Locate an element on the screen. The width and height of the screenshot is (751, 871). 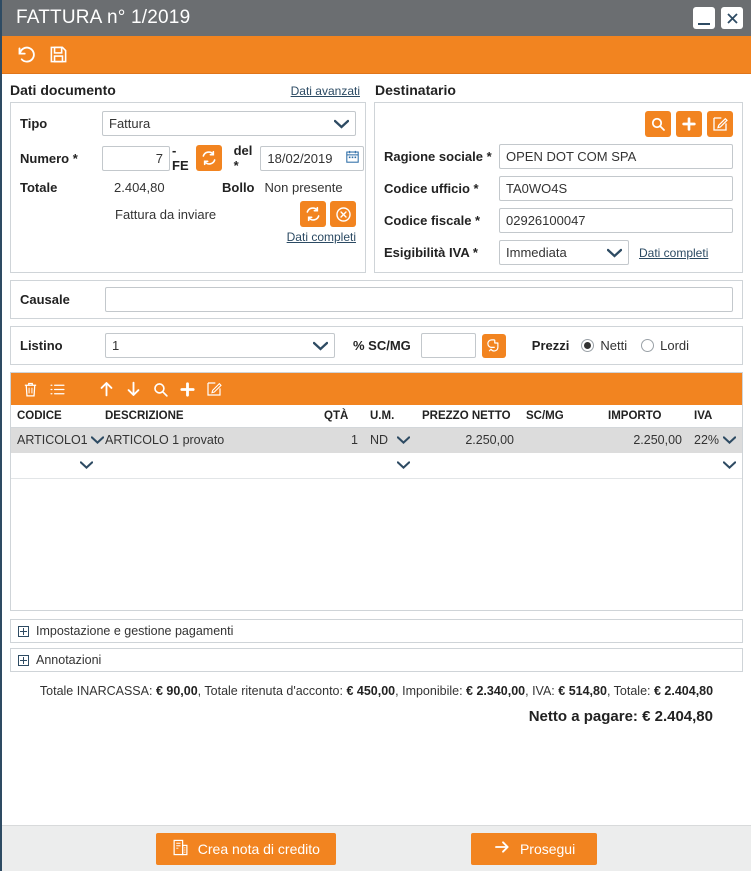
expand-icon is located at coordinates (23, 660).